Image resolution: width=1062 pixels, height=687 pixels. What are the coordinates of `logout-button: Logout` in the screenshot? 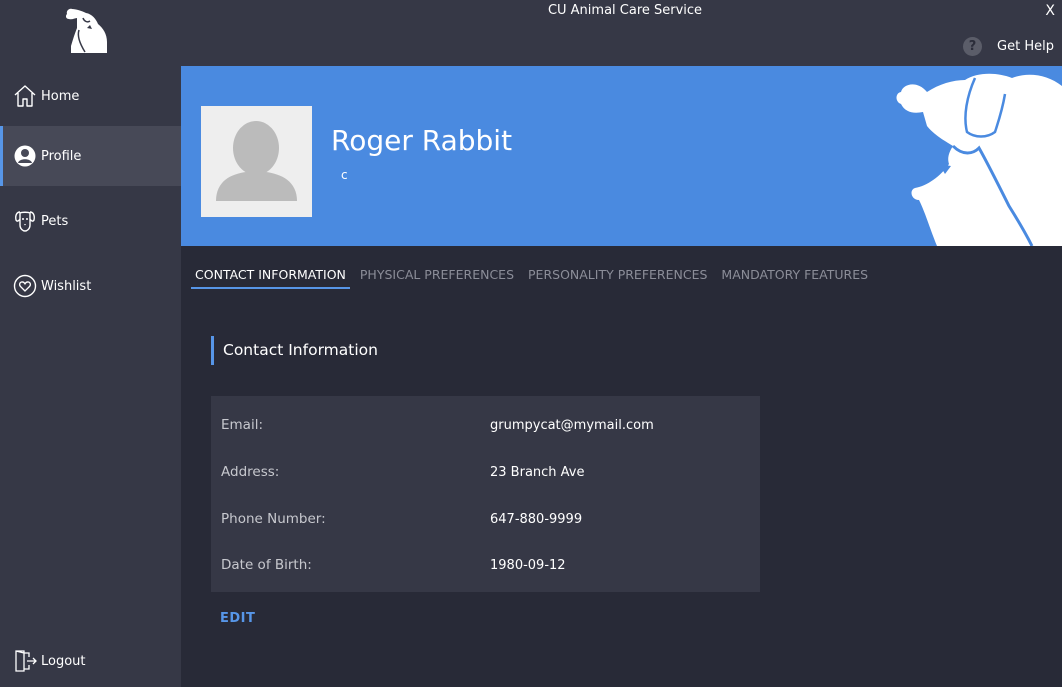 It's located at (90, 659).